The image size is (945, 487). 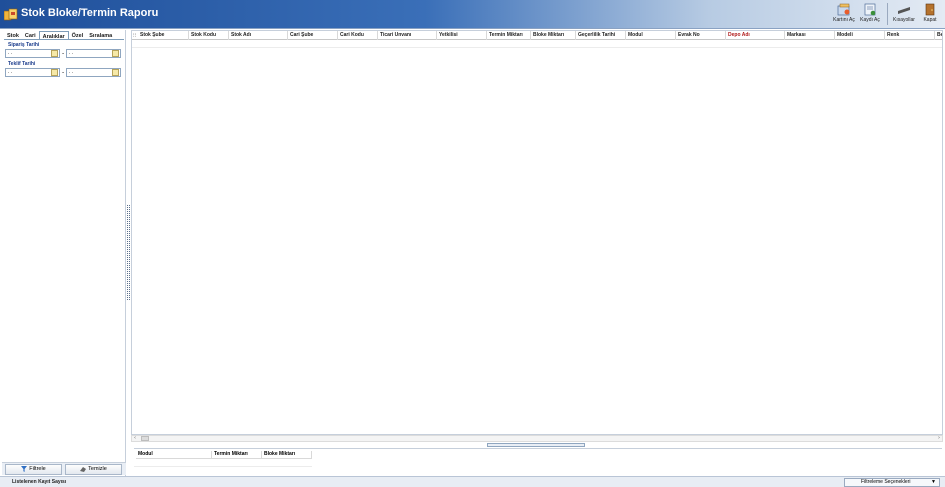 What do you see at coordinates (870, 9) in the screenshot?
I see `open-record-icon` at bounding box center [870, 9].